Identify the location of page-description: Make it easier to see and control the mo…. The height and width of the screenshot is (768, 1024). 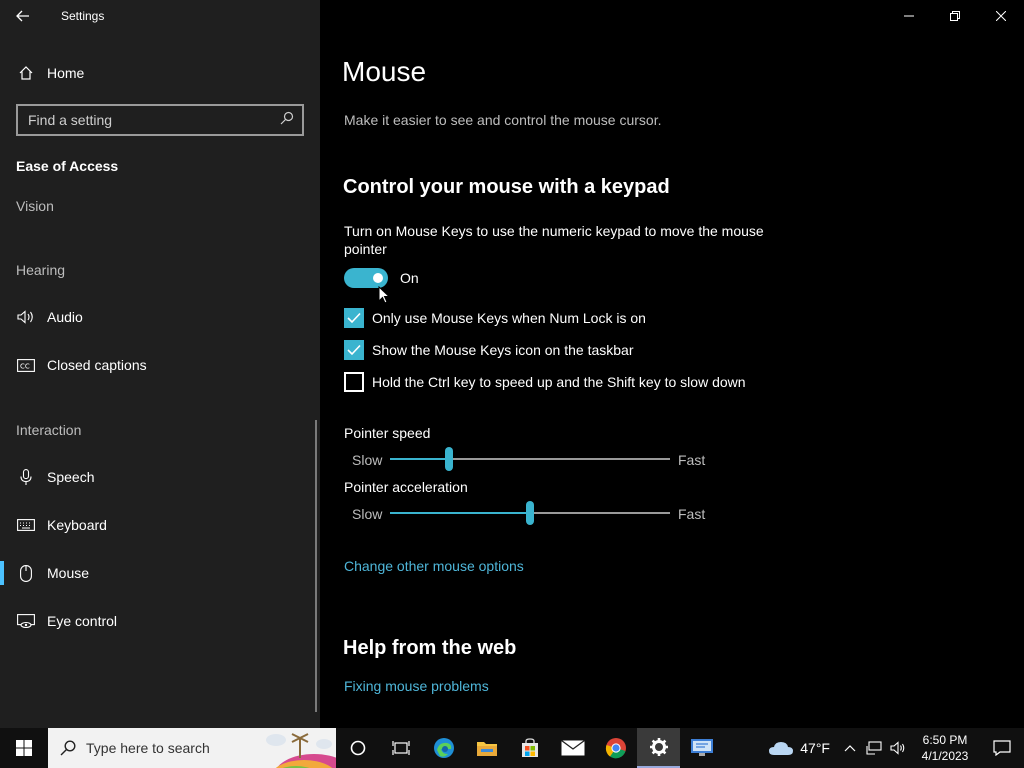
(503, 120).